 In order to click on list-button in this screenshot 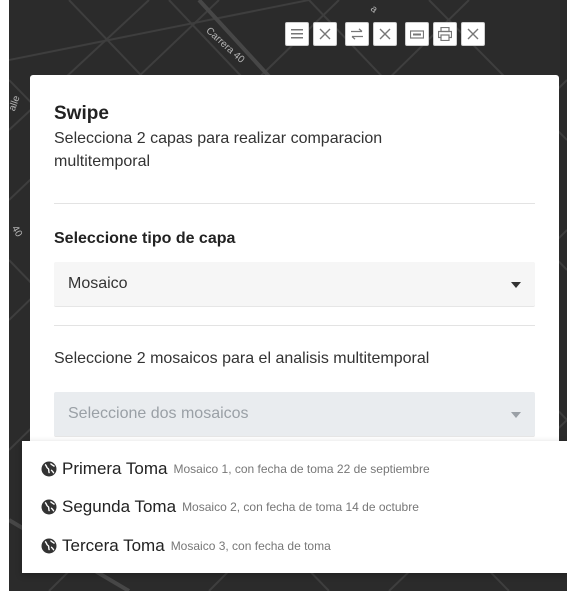, I will do `click(297, 34)`.